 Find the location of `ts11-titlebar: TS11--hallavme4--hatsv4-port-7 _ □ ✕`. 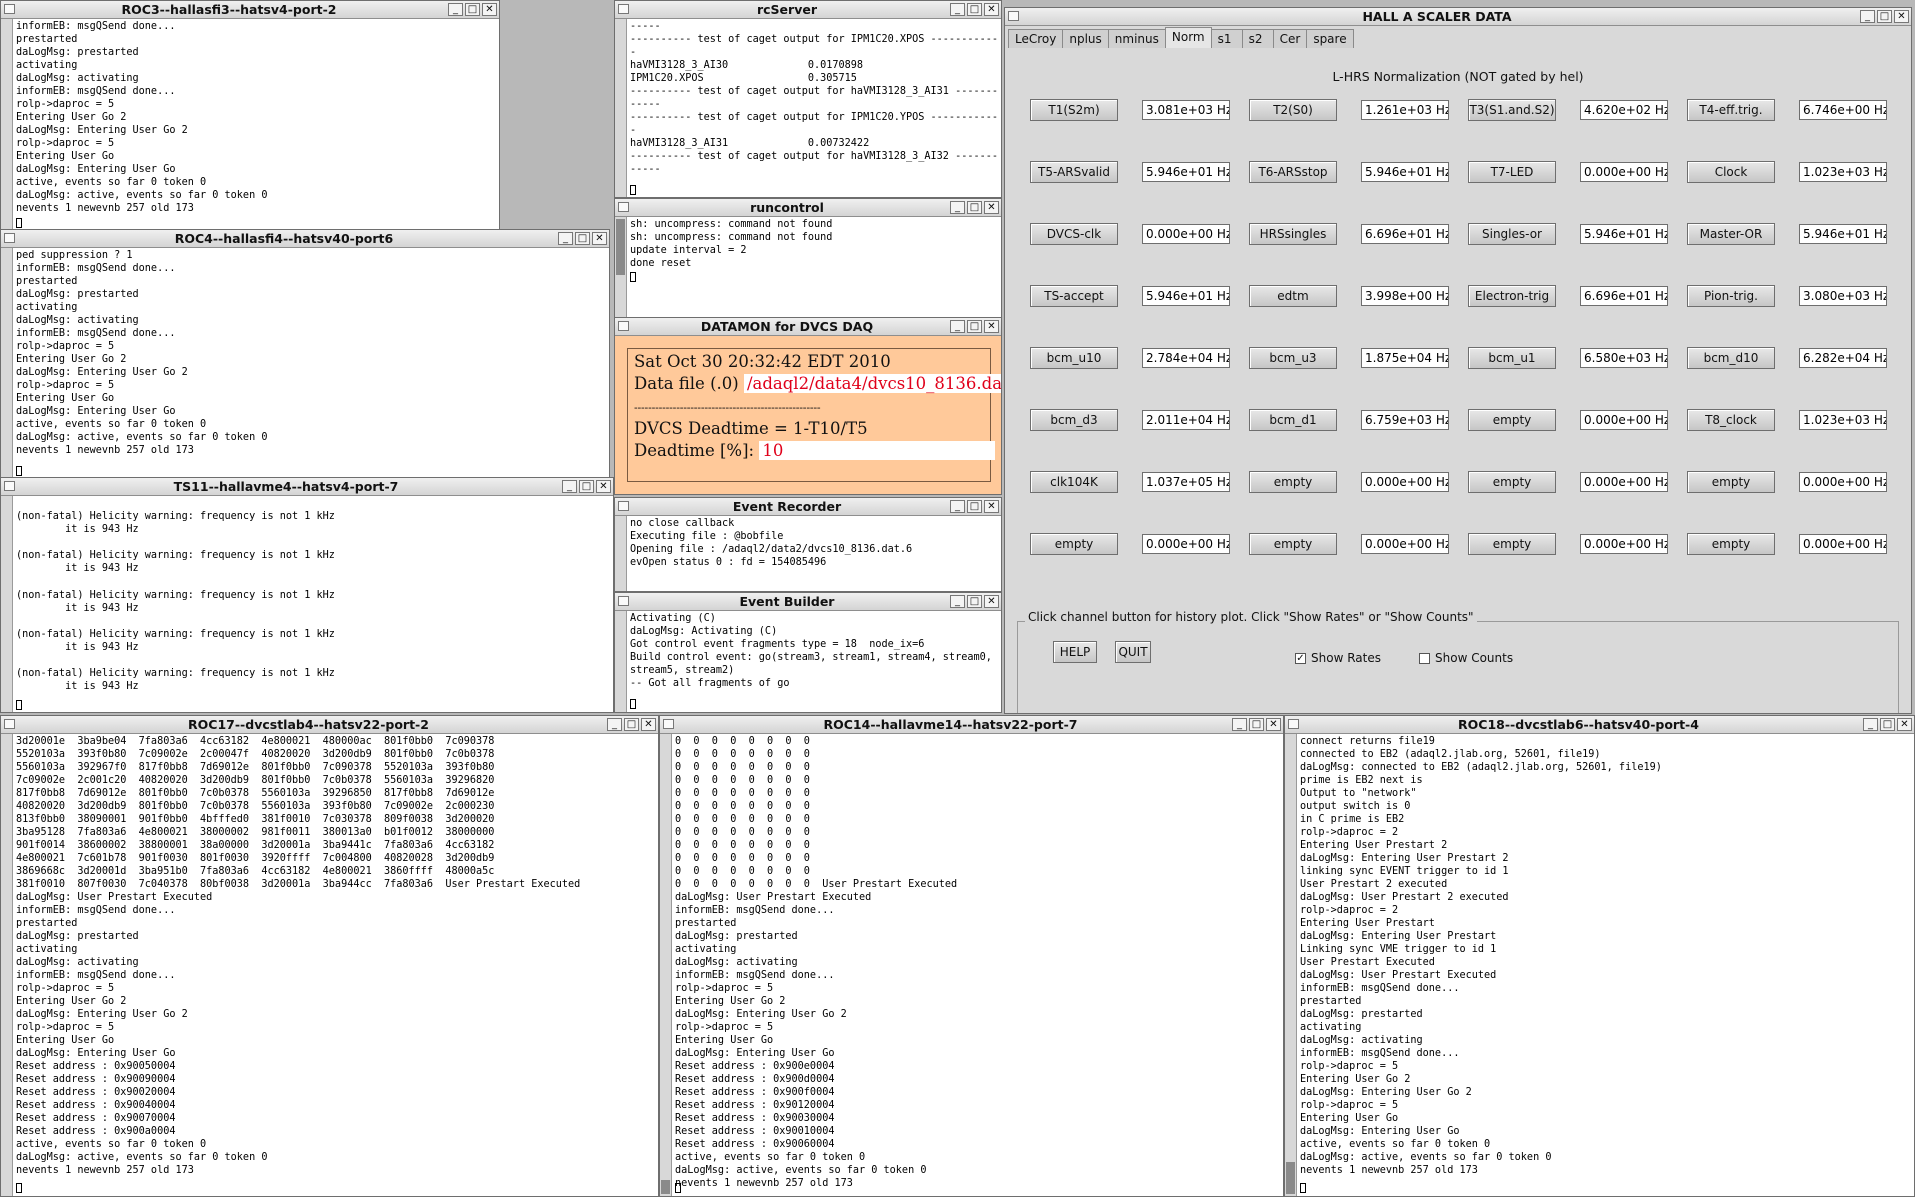

ts11-titlebar: TS11--hallavme4--hatsv4-port-7 _ □ ✕ is located at coordinates (307, 487).